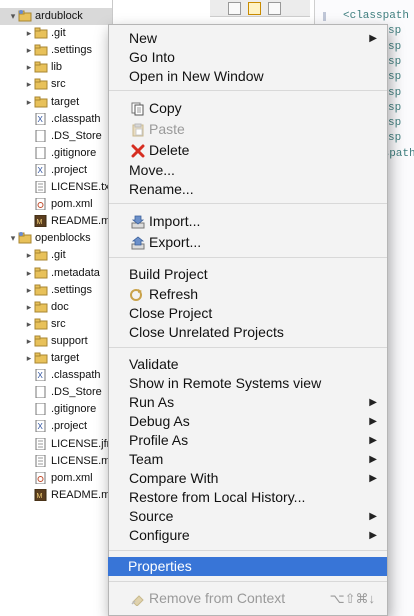  What do you see at coordinates (248, 274) in the screenshot?
I see `menu-item-build-project: Build Project` at bounding box center [248, 274].